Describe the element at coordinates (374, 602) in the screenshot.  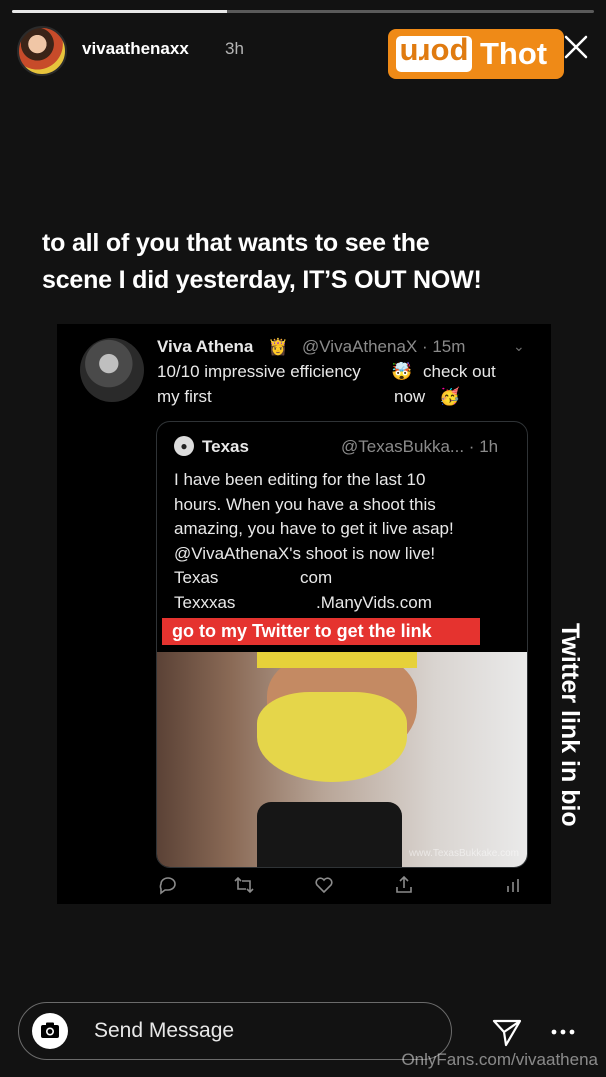
I see `quote-link-2b: .ManyVids.com` at that location.